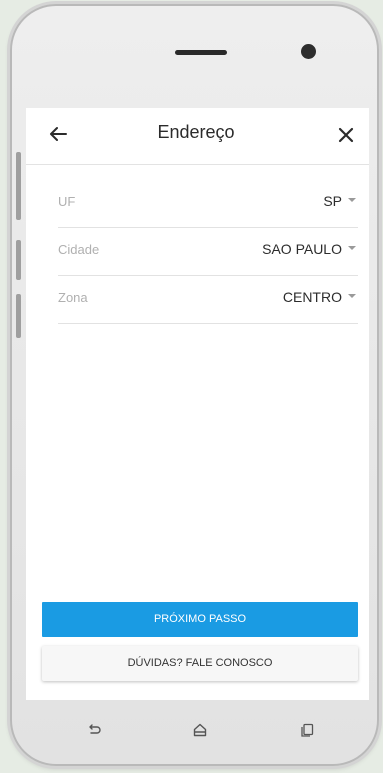 Image resolution: width=383 pixels, height=773 pixels. I want to click on nav-recents-icon, so click(307, 730).